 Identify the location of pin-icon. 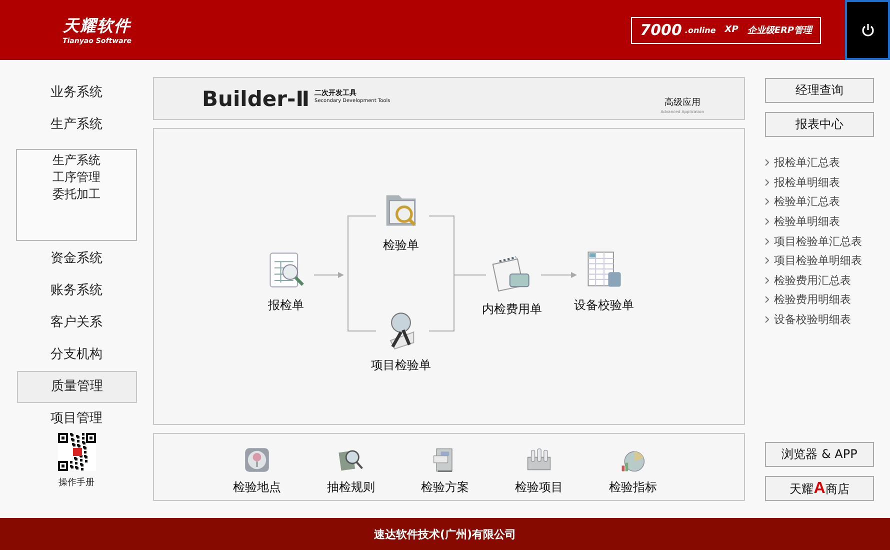
(257, 460).